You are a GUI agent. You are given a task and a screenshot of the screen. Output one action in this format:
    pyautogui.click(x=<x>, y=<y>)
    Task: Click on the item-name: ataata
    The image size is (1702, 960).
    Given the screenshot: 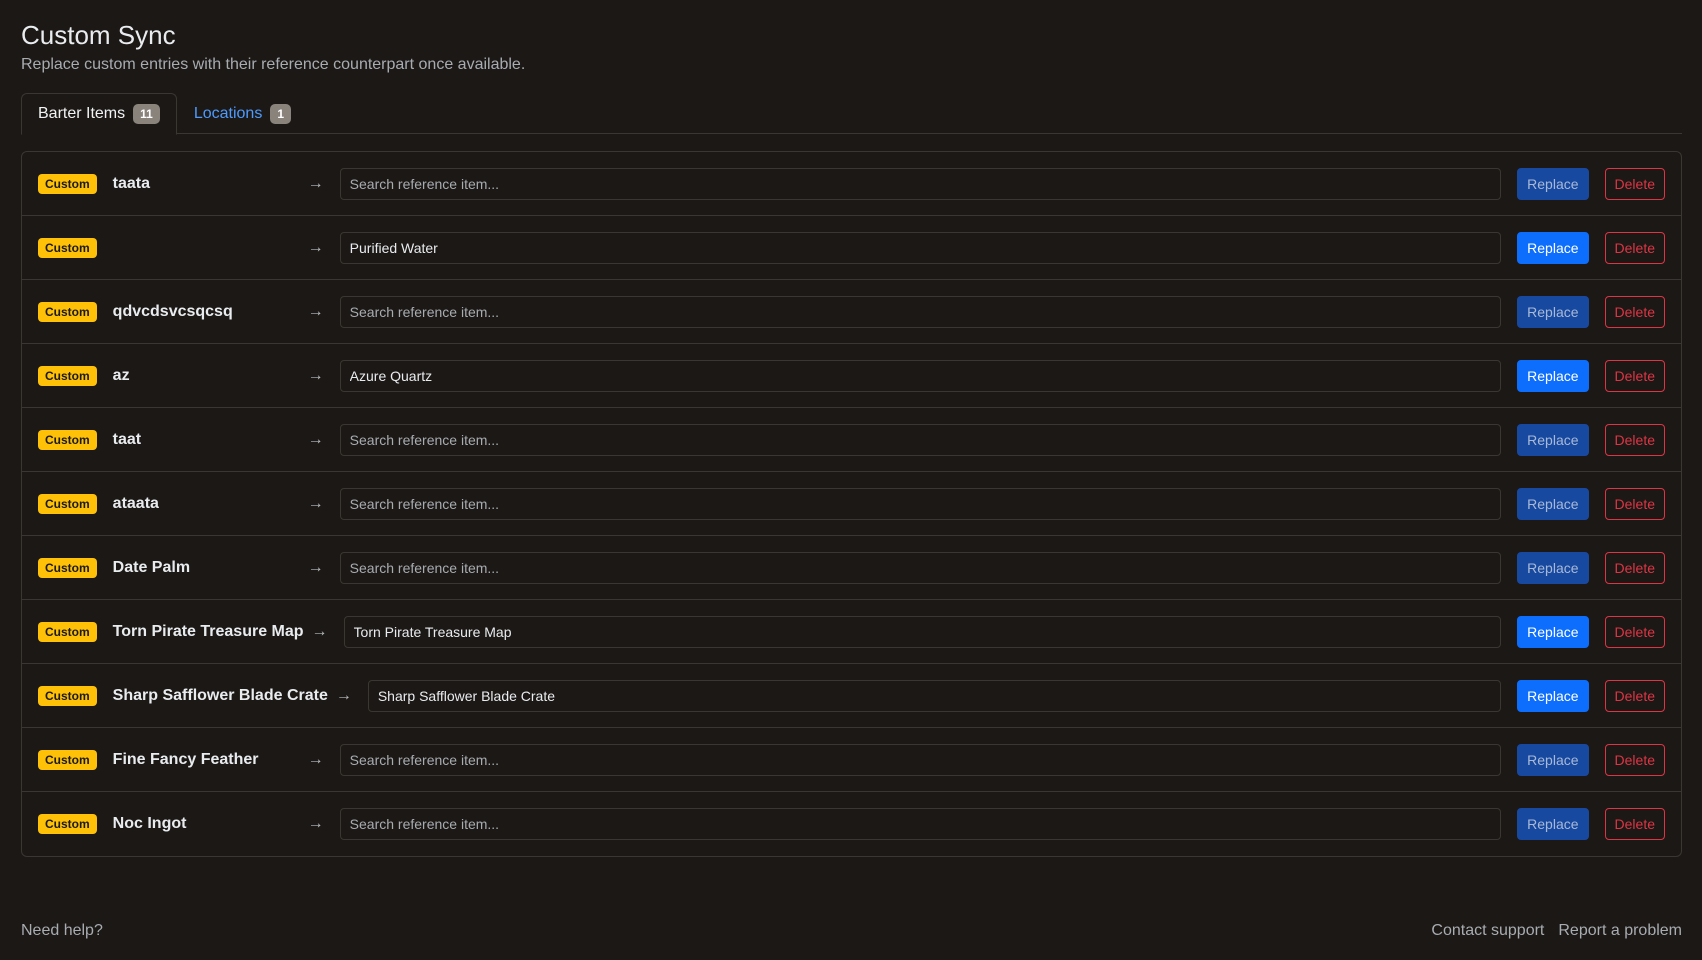 What is the action you would take?
    pyautogui.click(x=135, y=503)
    